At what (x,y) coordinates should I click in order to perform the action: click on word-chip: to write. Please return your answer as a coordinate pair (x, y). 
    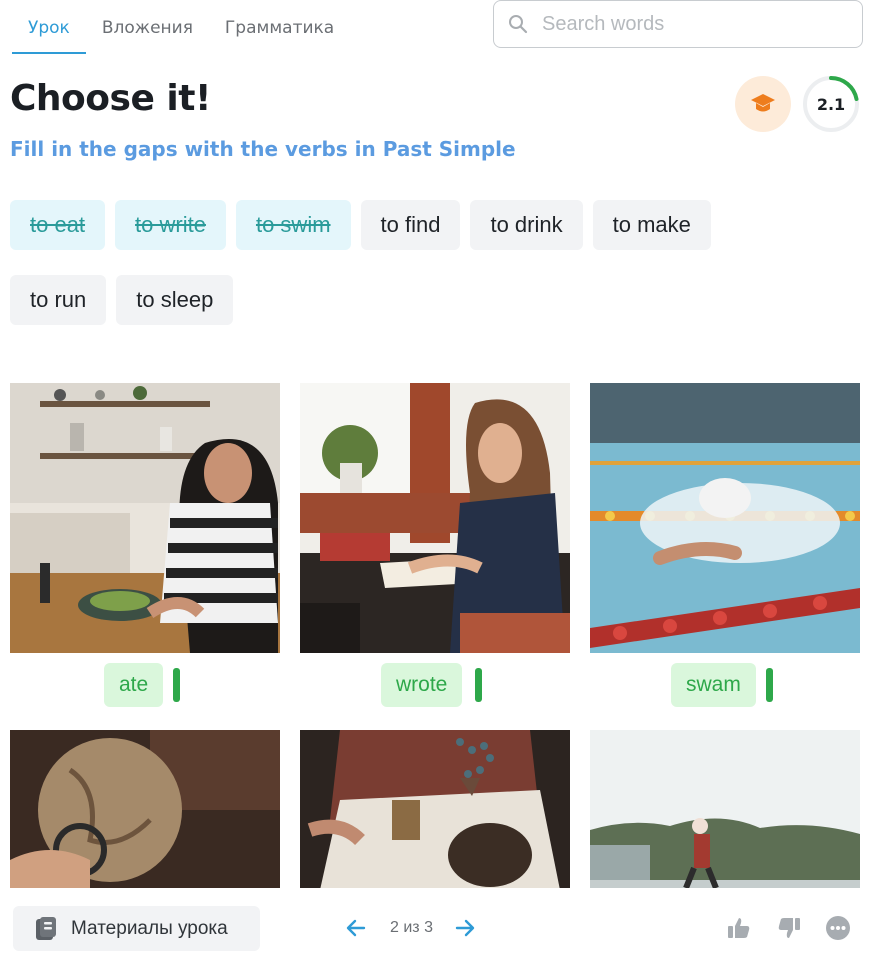
    Looking at the image, I should click on (170, 225).